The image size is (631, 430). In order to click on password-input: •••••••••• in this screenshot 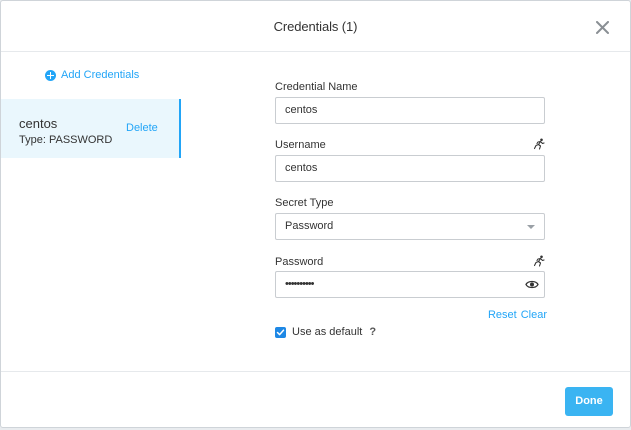, I will do `click(410, 284)`.